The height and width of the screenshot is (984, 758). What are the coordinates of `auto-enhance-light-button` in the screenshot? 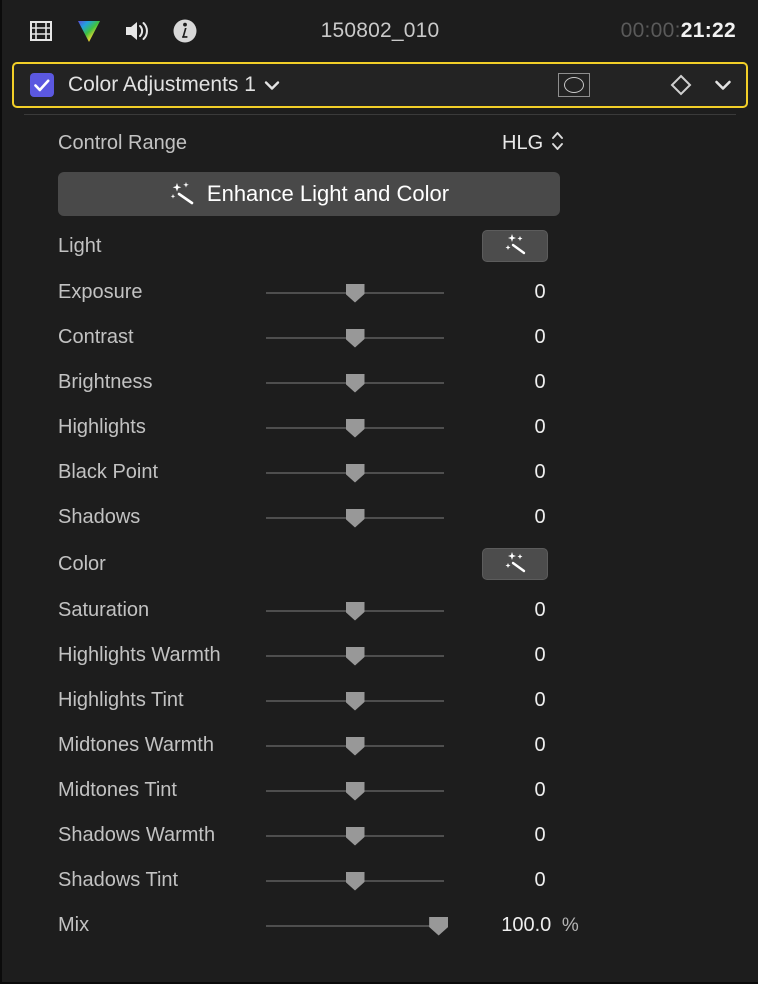 It's located at (515, 246).